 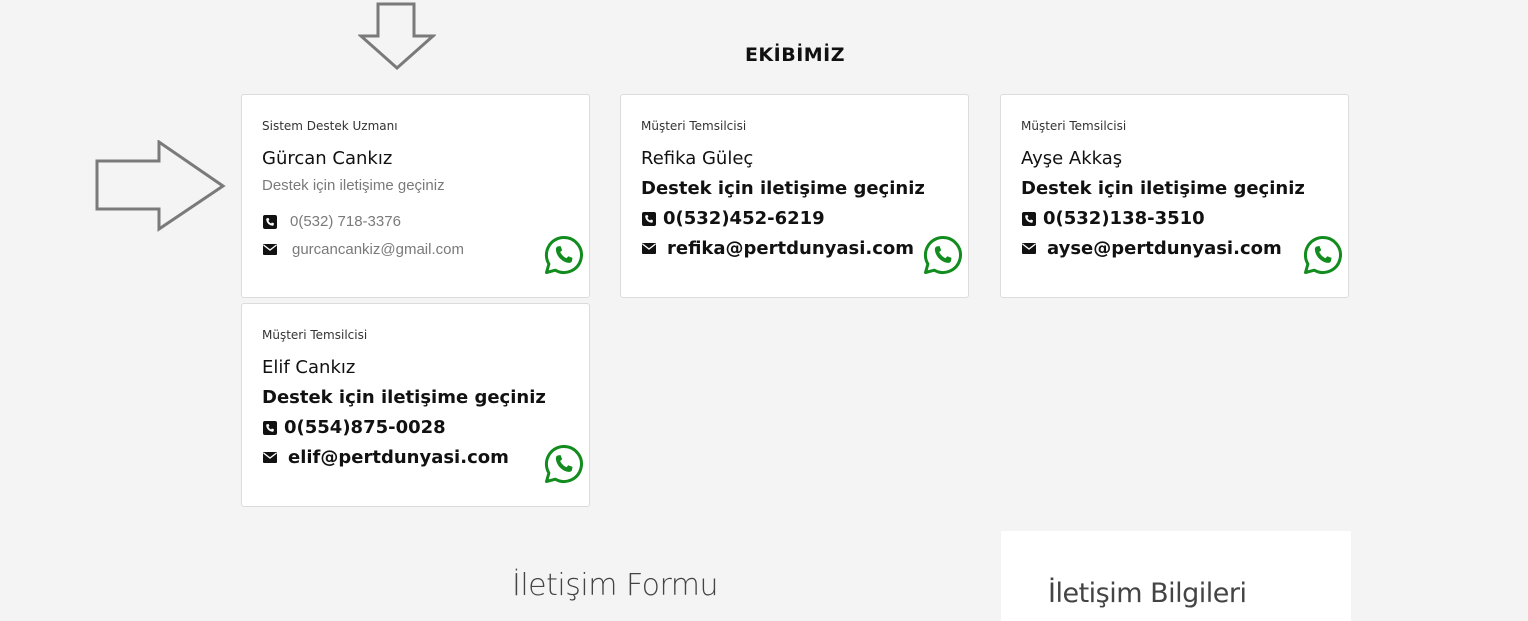 I want to click on member-email: elif@pertdunyasi.com, so click(x=385, y=457).